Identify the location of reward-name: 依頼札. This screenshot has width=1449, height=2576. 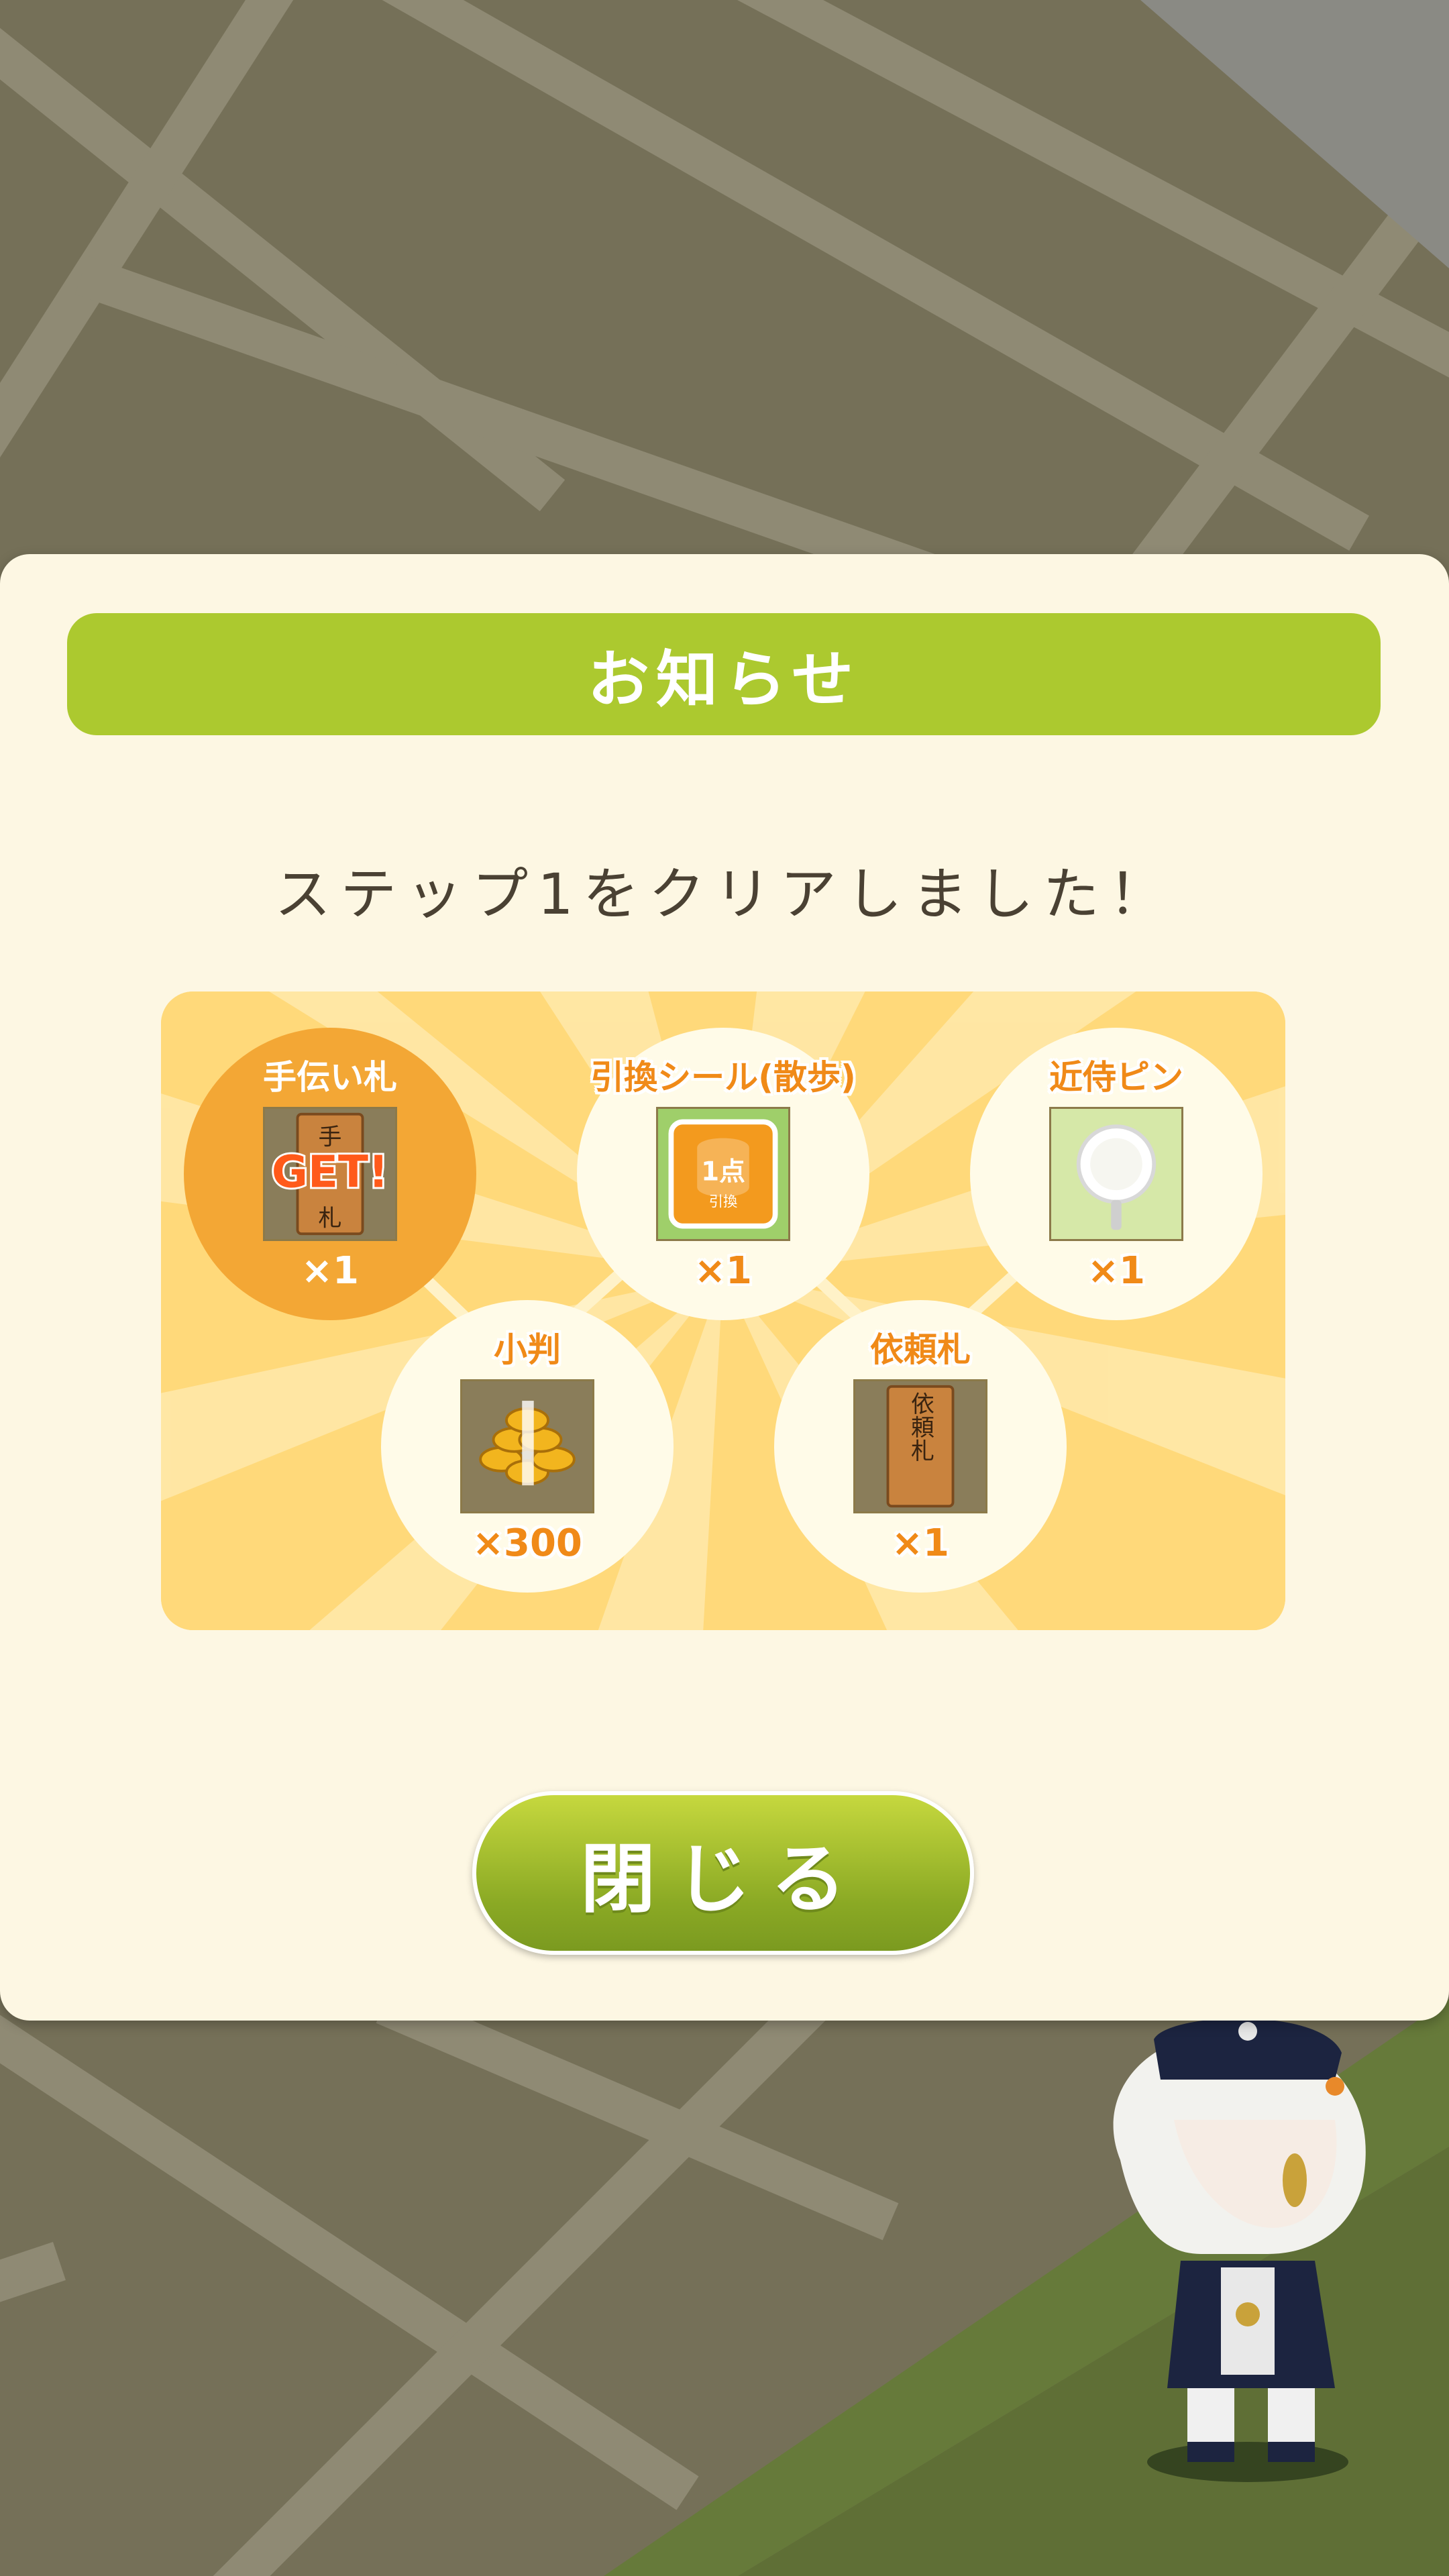
(920, 1349).